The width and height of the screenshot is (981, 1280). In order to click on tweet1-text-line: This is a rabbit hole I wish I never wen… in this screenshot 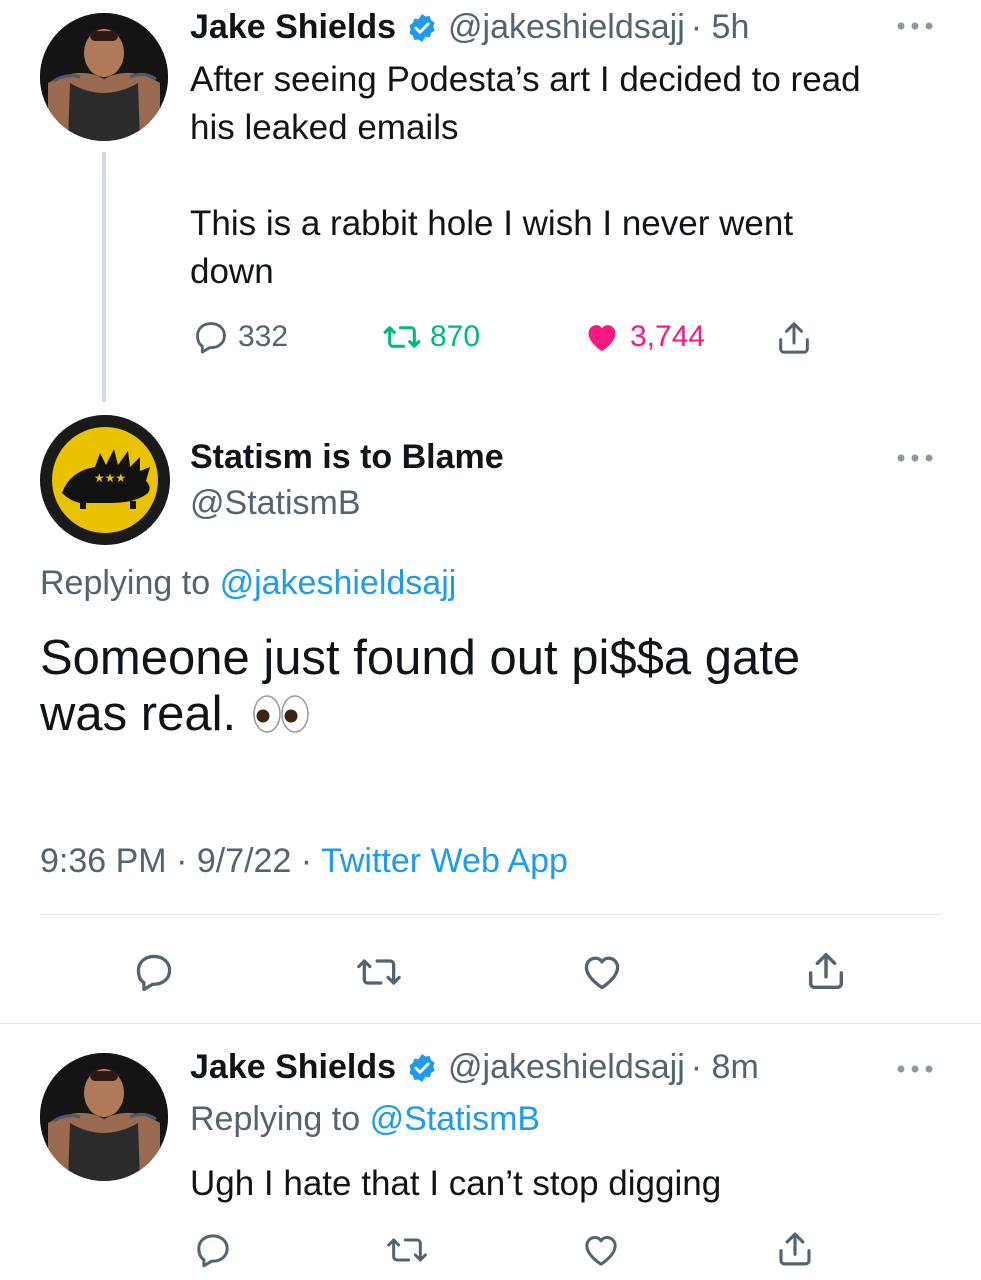, I will do `click(492, 223)`.